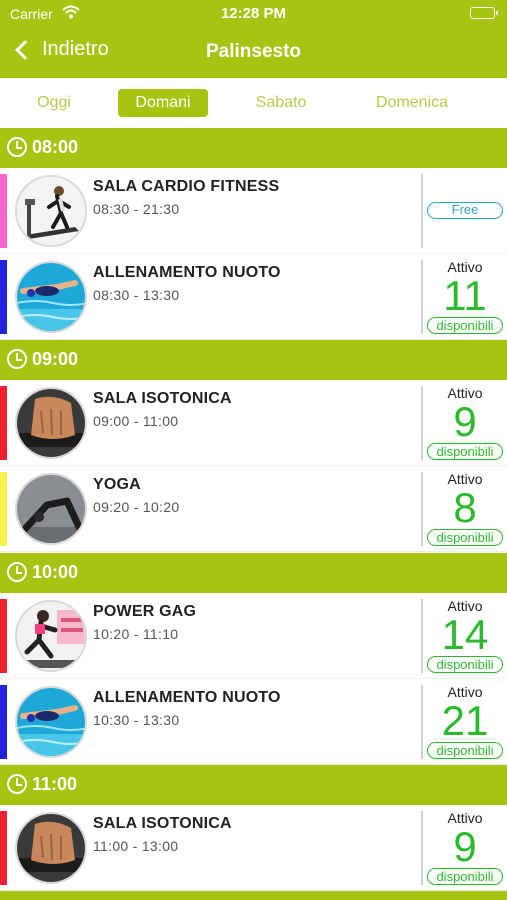  I want to click on tab-domani: Domani, so click(163, 103).